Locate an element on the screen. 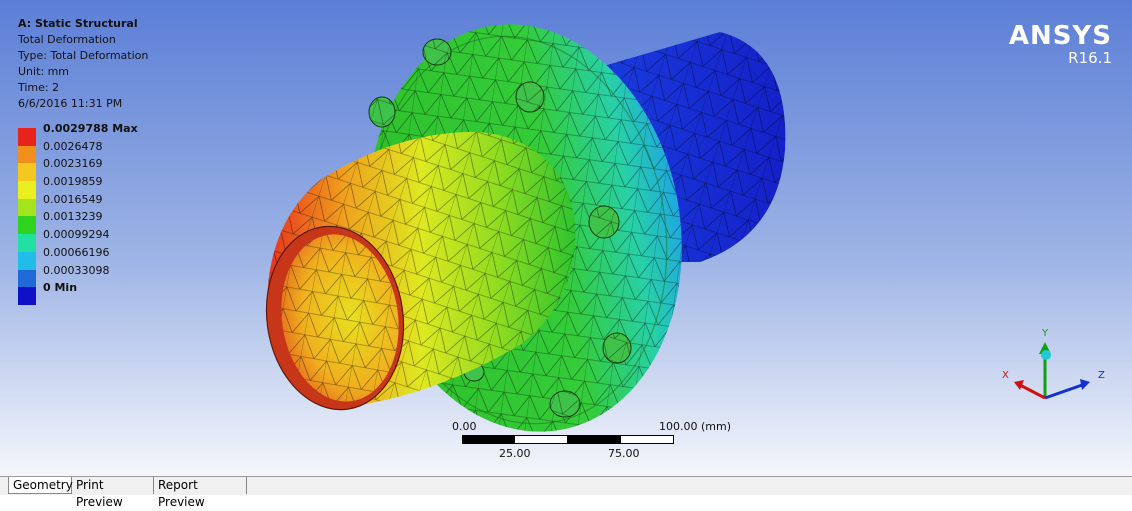  scale-label-25: 25.00 is located at coordinates (515, 453).